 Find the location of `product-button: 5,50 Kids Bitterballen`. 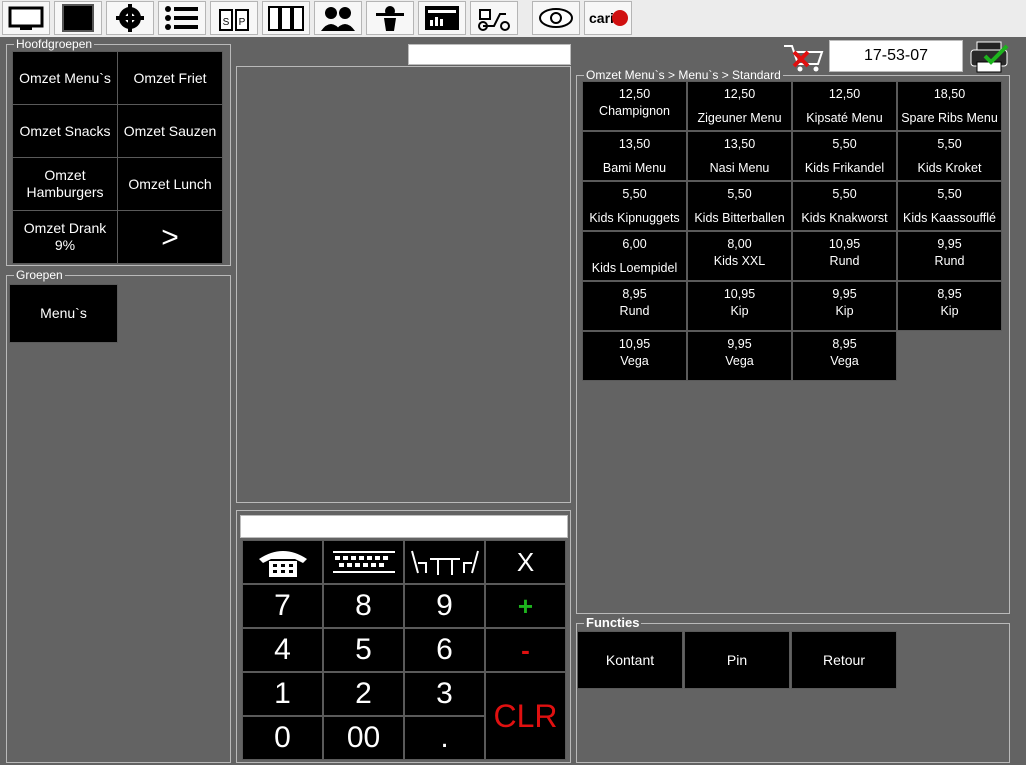

product-button: 5,50 Kids Bitterballen is located at coordinates (739, 206).